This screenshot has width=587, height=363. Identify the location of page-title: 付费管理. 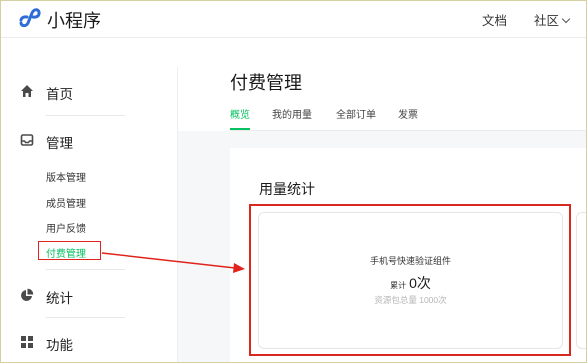
(266, 83).